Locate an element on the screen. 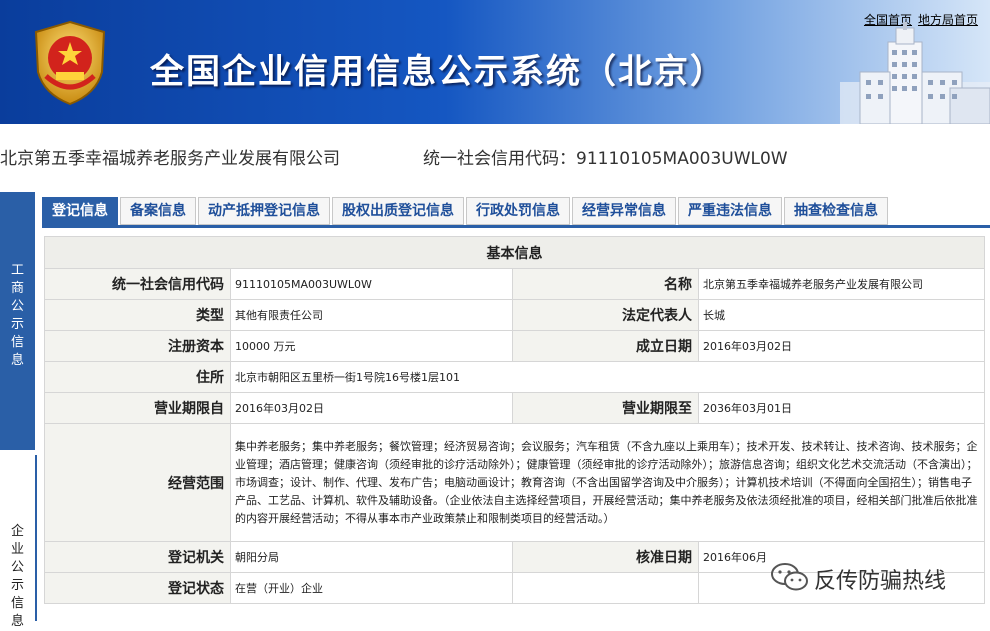 The width and height of the screenshot is (990, 631). type-label: 类型 is located at coordinates (137, 315).